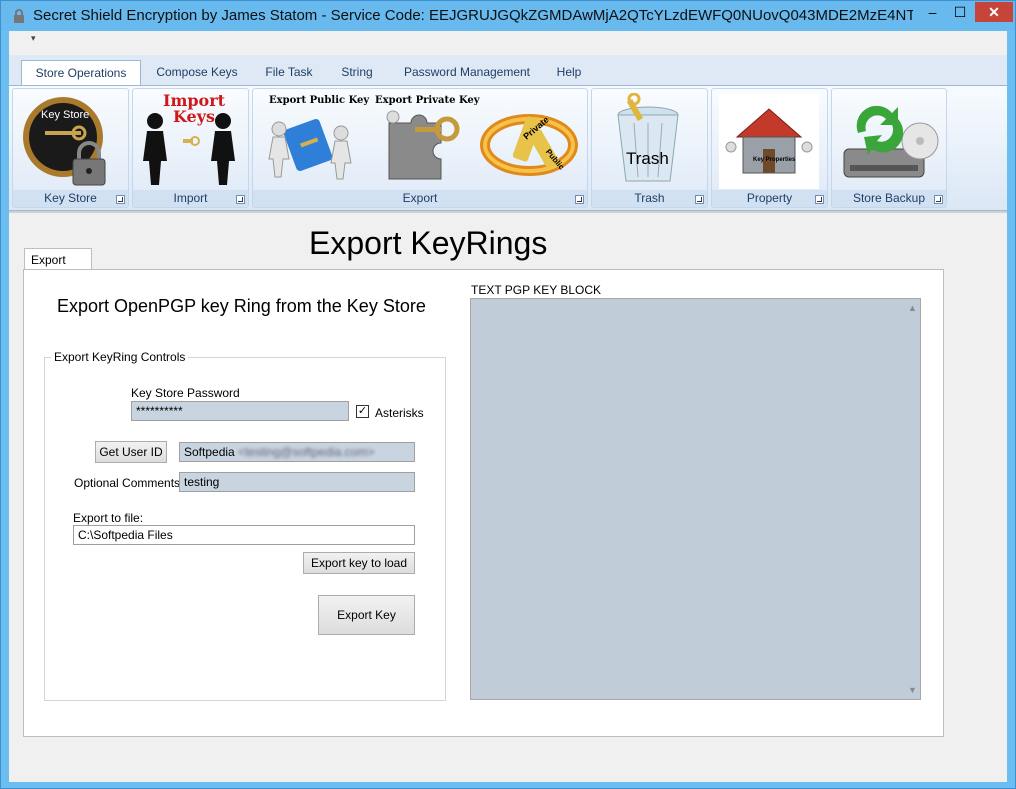 The height and width of the screenshot is (789, 1016). I want to click on import-keys-button: Import Keys, so click(190, 142).